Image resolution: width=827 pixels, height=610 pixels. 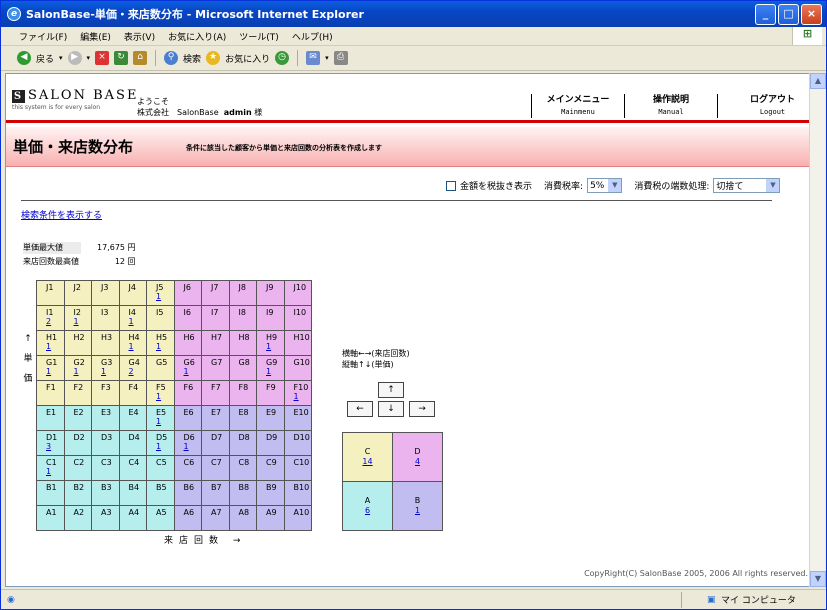 What do you see at coordinates (50, 293) in the screenshot?
I see `grid-cell: J1` at bounding box center [50, 293].